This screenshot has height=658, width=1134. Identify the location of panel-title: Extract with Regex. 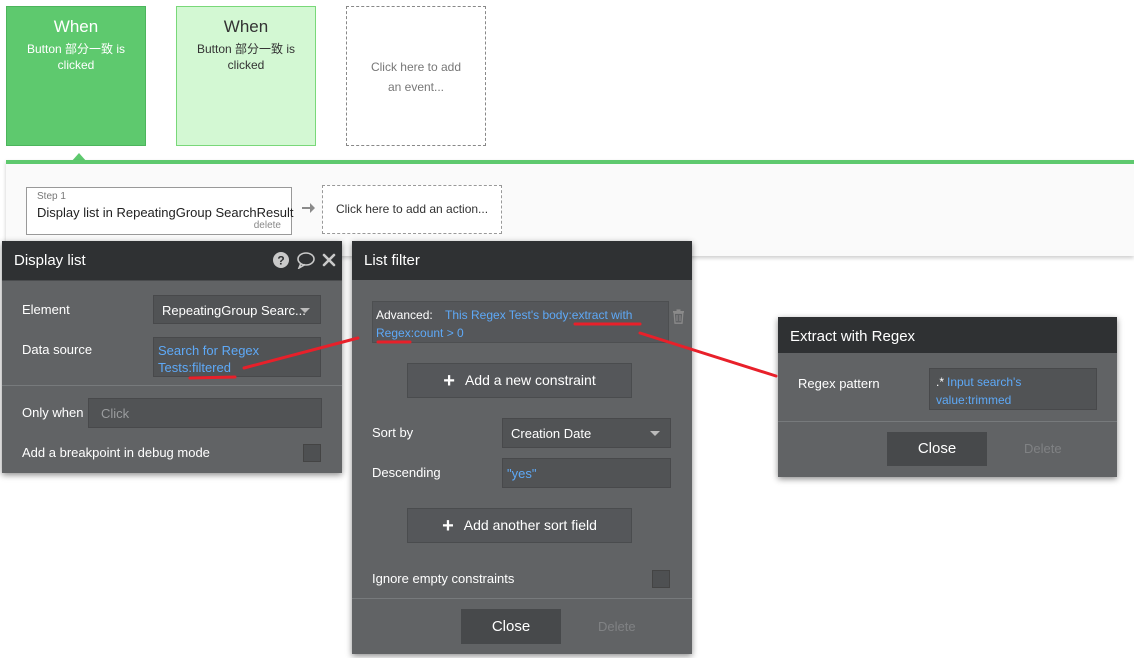
(853, 336).